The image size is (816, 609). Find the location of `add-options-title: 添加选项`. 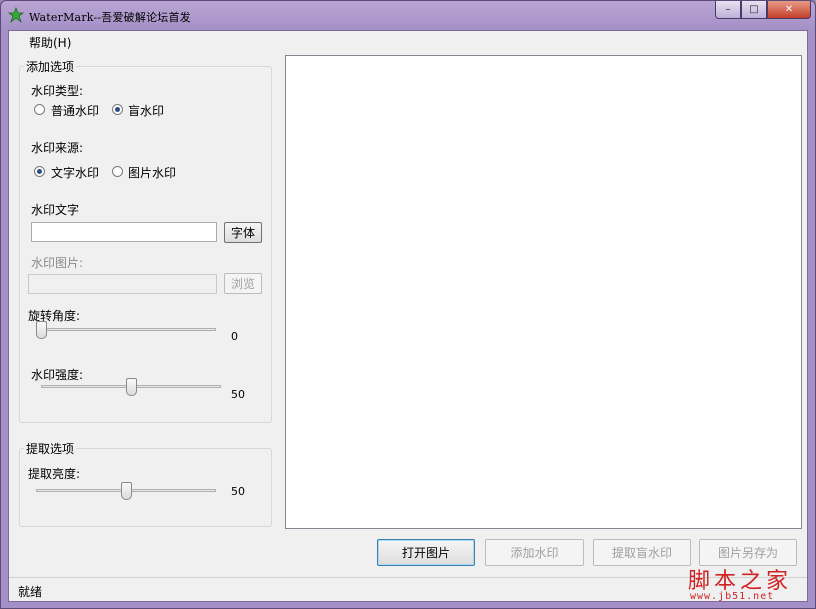

add-options-title: 添加选项 is located at coordinates (50, 66).